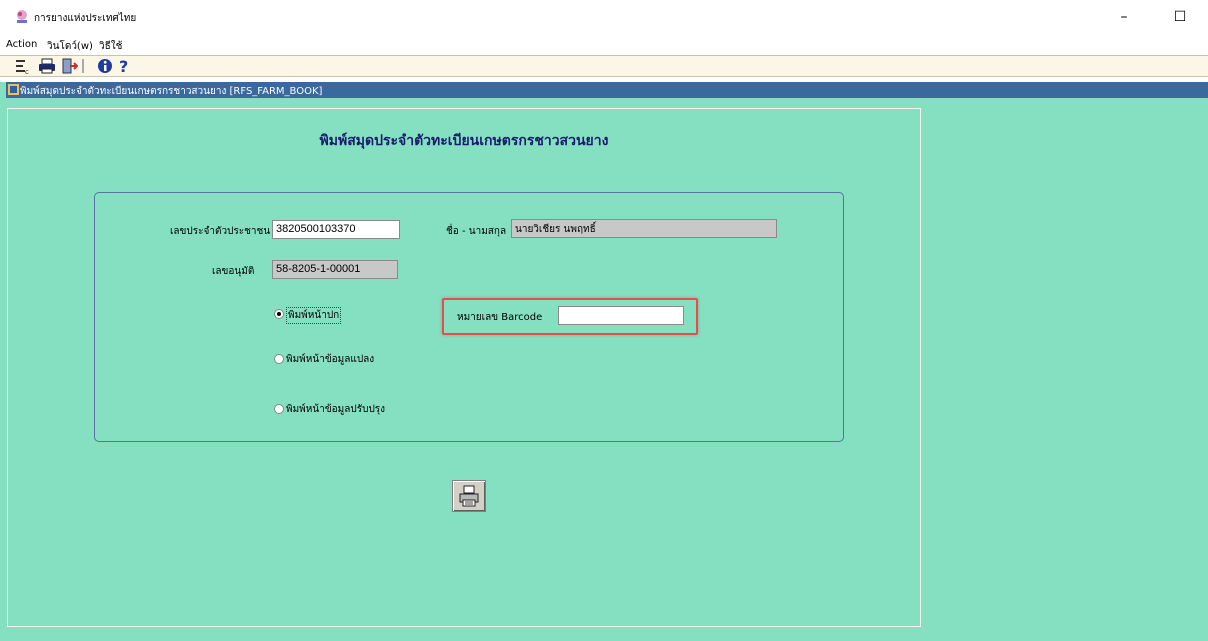 This screenshot has width=1208, height=641. What do you see at coordinates (621, 315) in the screenshot?
I see `barcode-input` at bounding box center [621, 315].